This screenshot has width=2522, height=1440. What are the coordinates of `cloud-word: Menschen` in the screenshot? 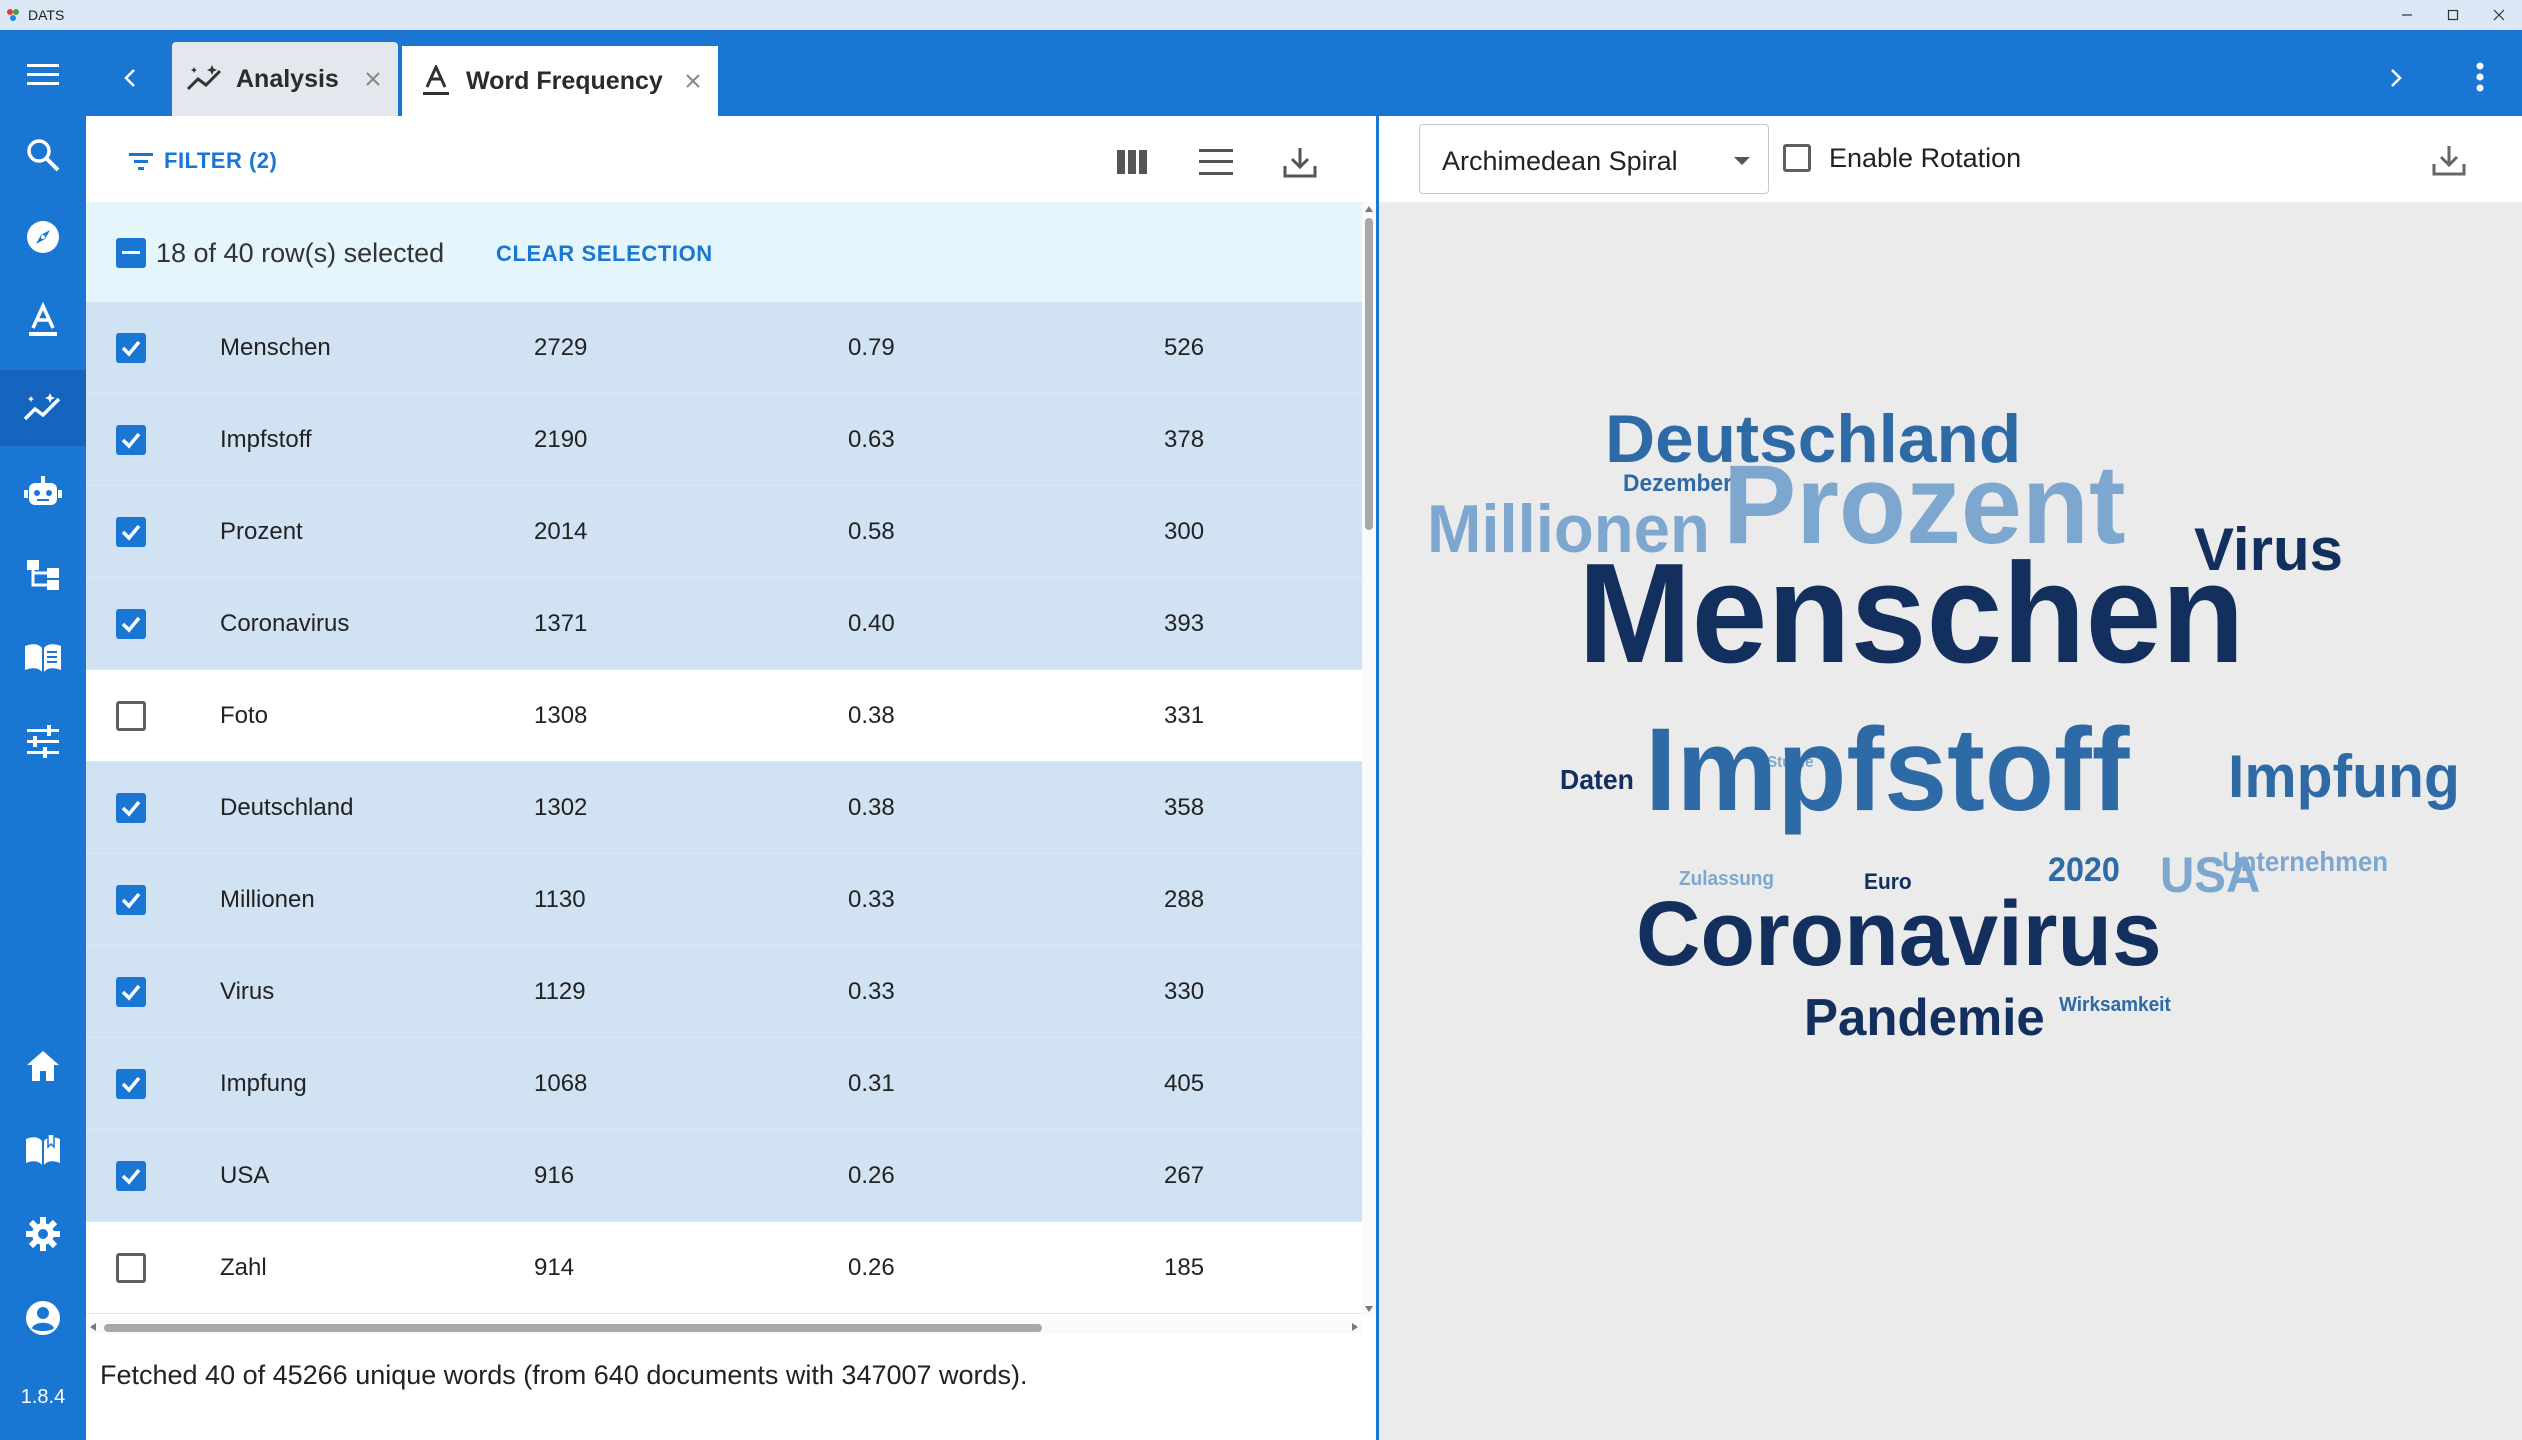 It's located at (1911, 614).